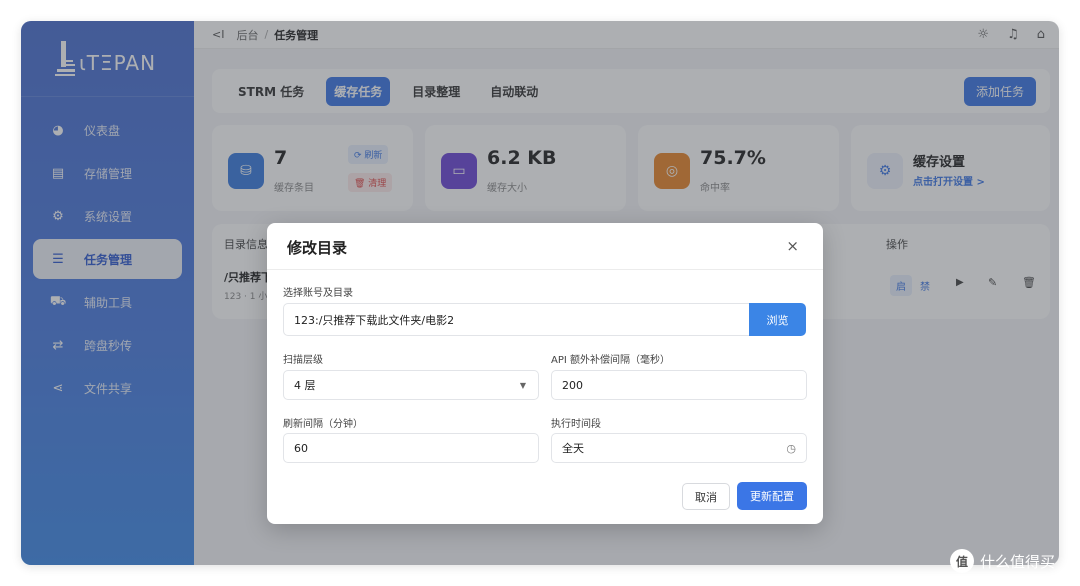 This screenshot has width=1080, height=586. Describe the element at coordinates (576, 424) in the screenshot. I see `exec-period-label: 执行时间段` at that location.